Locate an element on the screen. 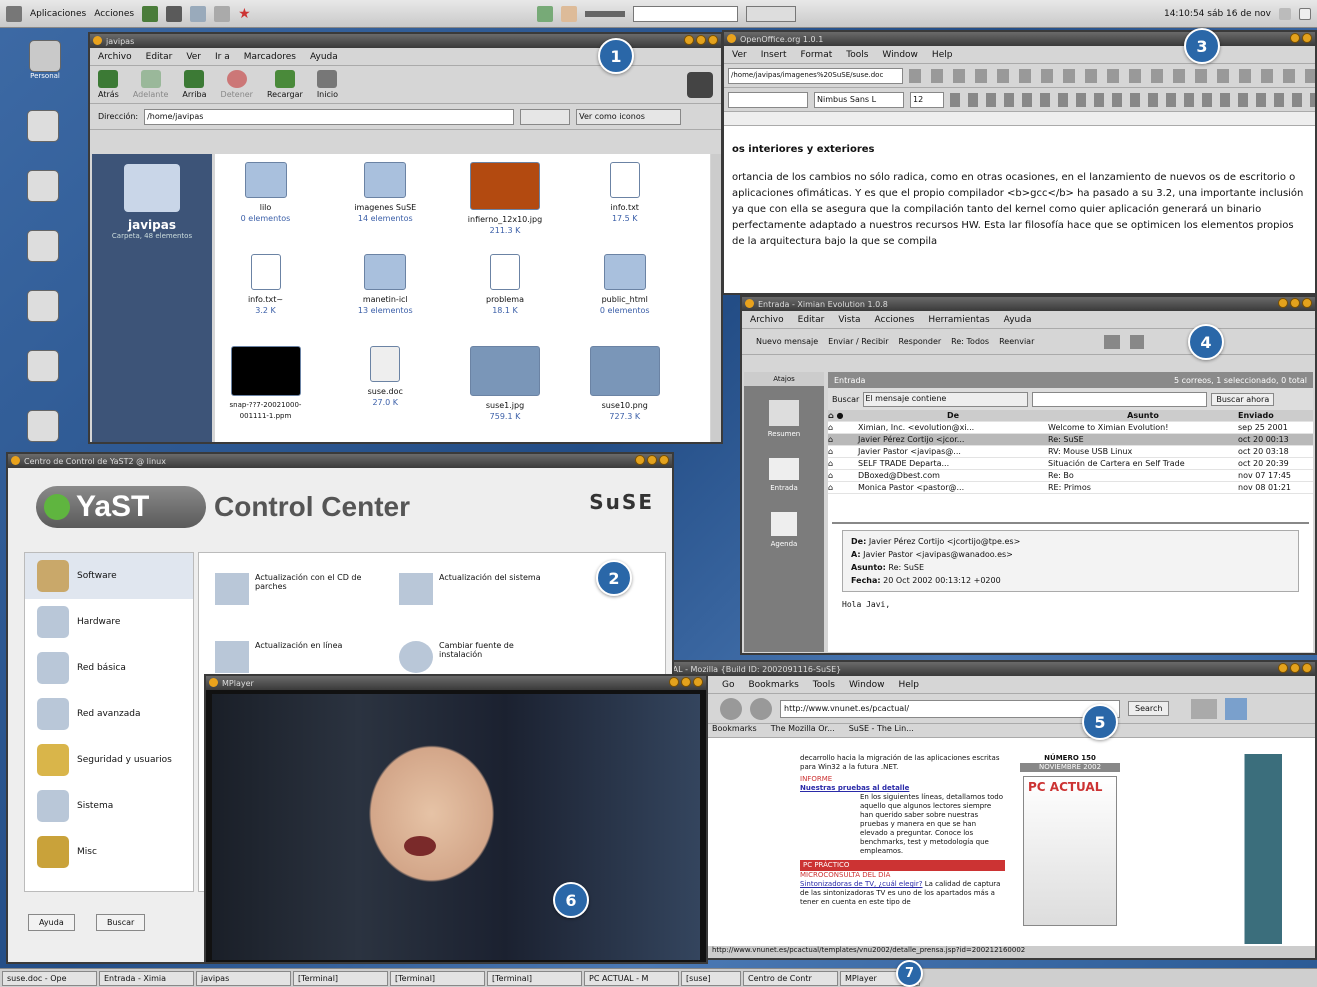 The width and height of the screenshot is (1317, 987). file-item: public_html 0 elementos is located at coordinates (624, 300).